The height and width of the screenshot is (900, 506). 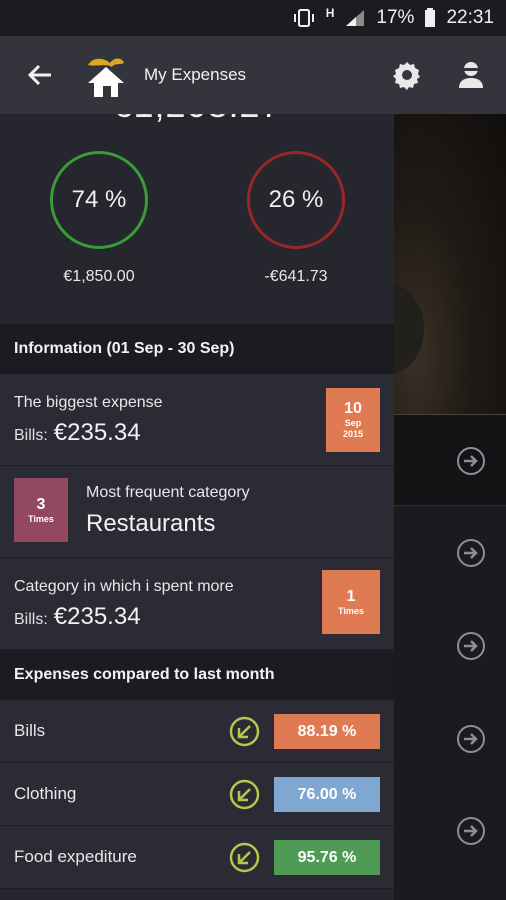 I want to click on comparison-percent-badge: 95.76 %, so click(x=327, y=857).